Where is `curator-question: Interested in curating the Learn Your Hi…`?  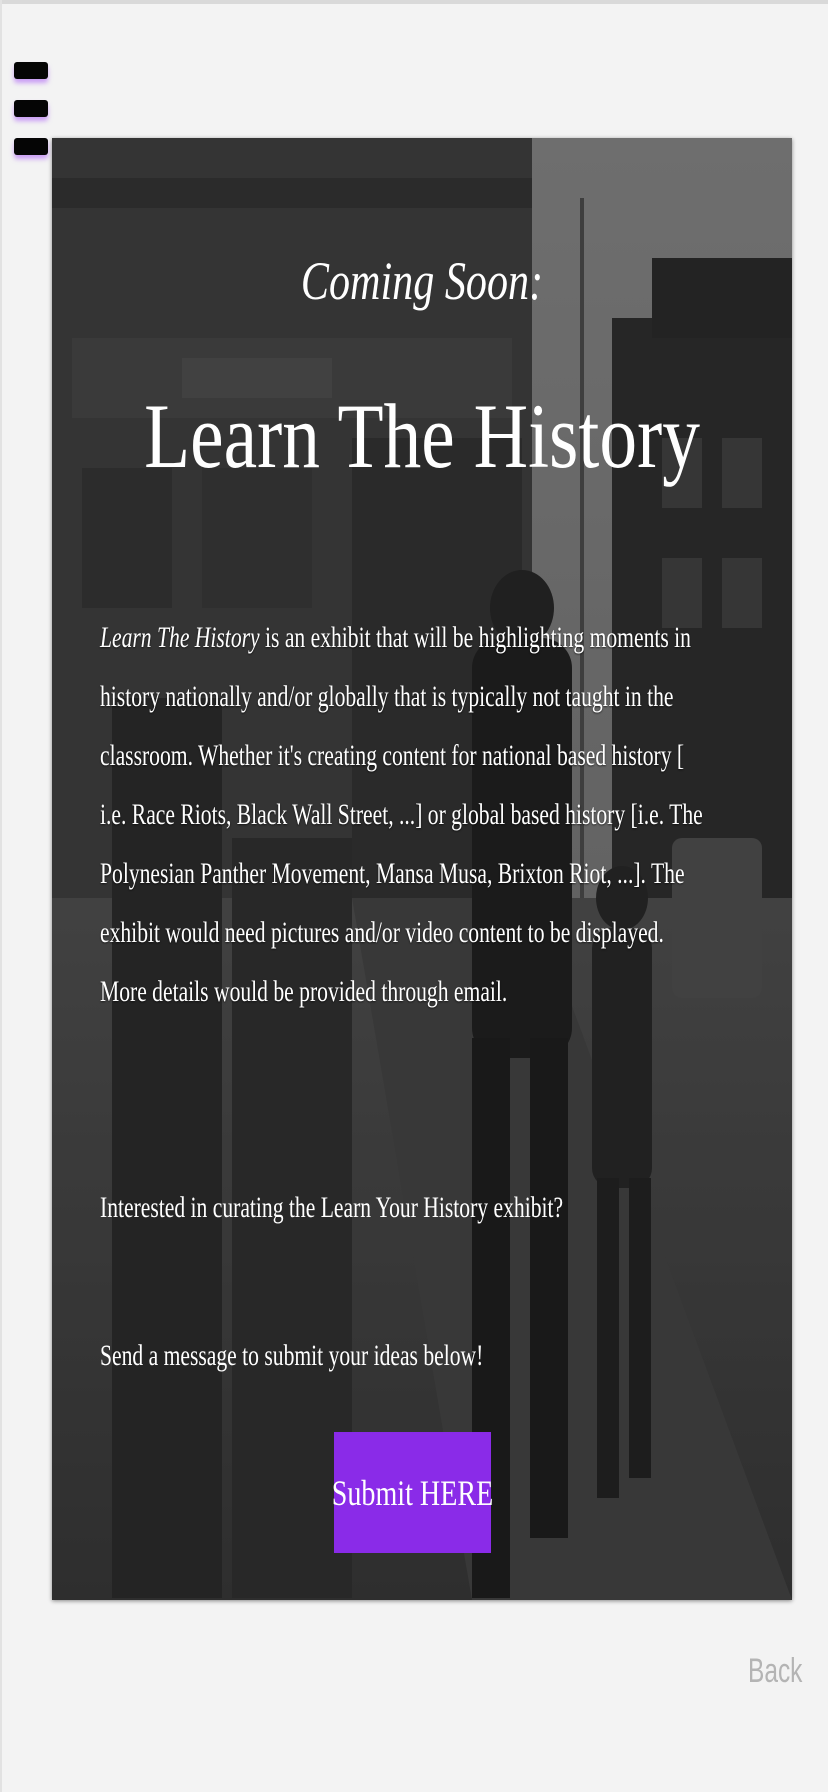
curator-question: Interested in curating the Learn Your Hi… is located at coordinates (332, 1207).